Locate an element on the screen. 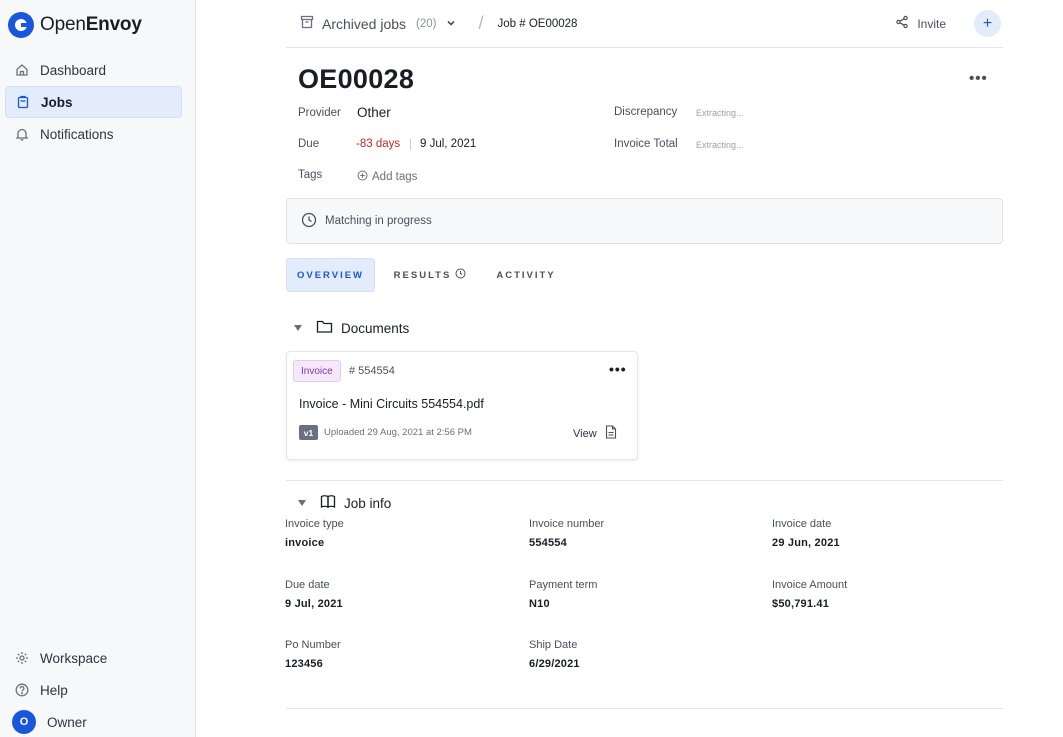 Image resolution: width=1063 pixels, height=737 pixels. invoice-amount-value: $50,791.41 is located at coordinates (801, 604).